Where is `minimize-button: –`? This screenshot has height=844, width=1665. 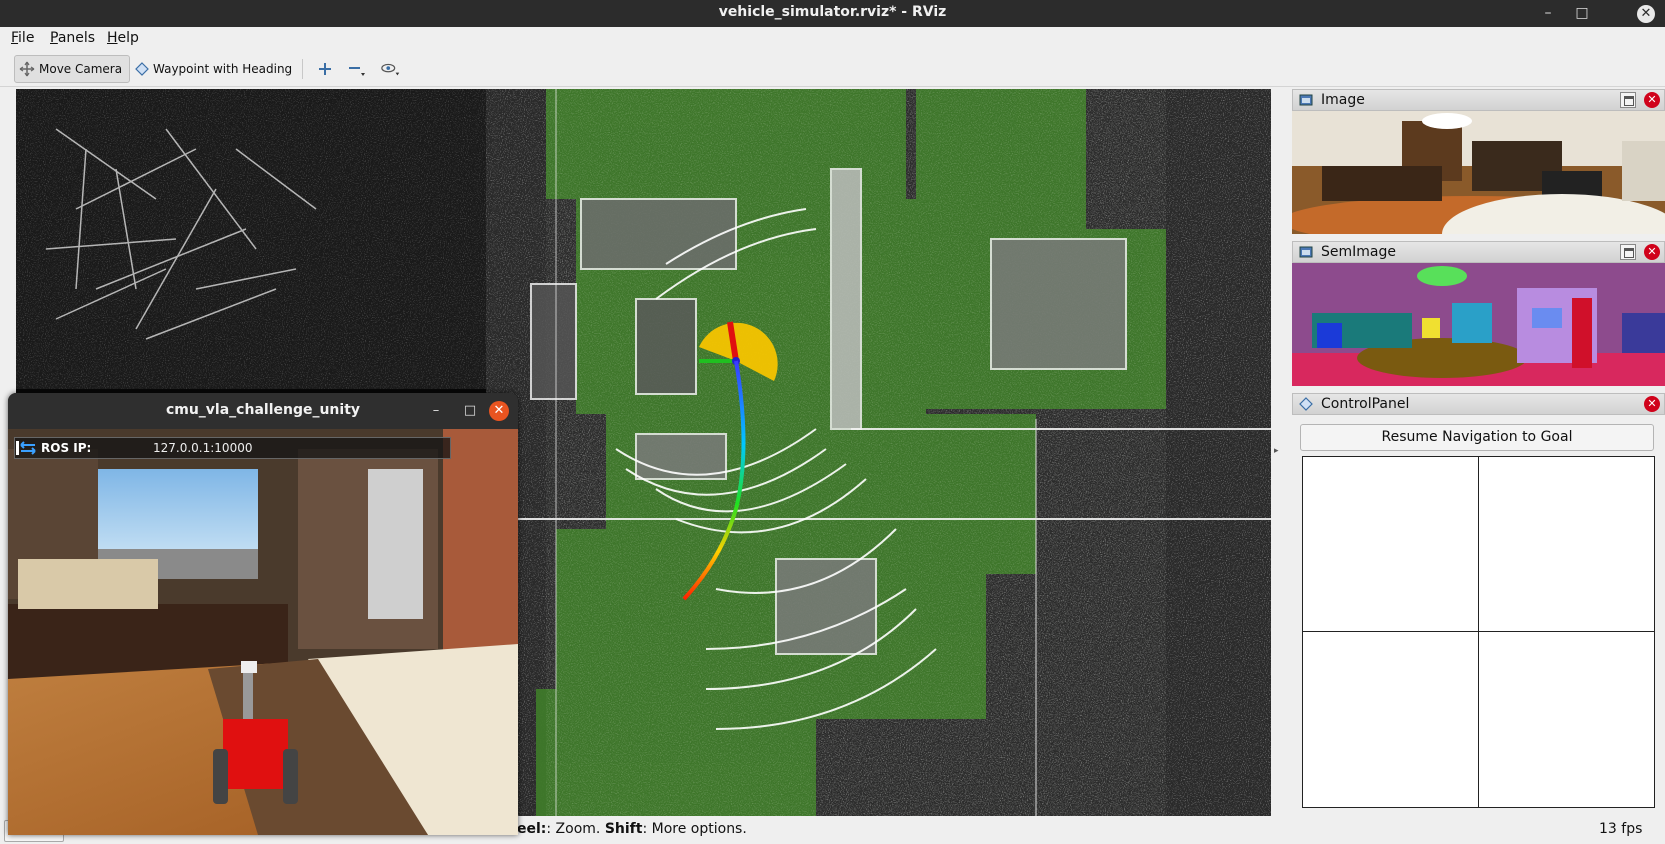 minimize-button: – is located at coordinates (1548, 13).